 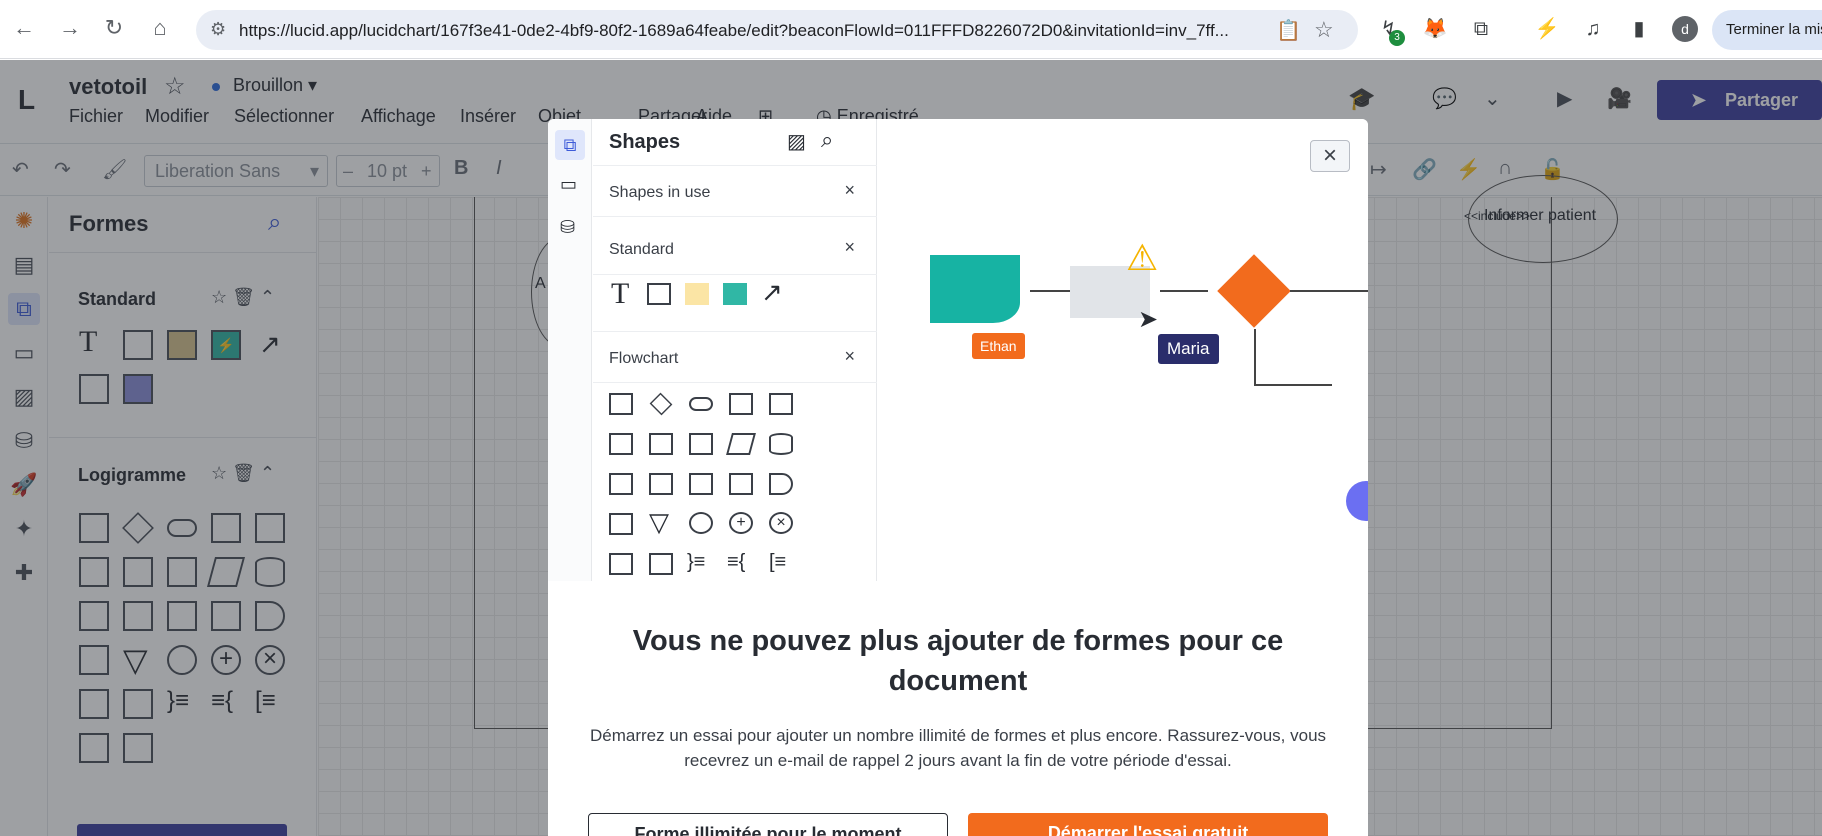 What do you see at coordinates (660, 192) in the screenshot?
I see `section-label: Shapes in use` at bounding box center [660, 192].